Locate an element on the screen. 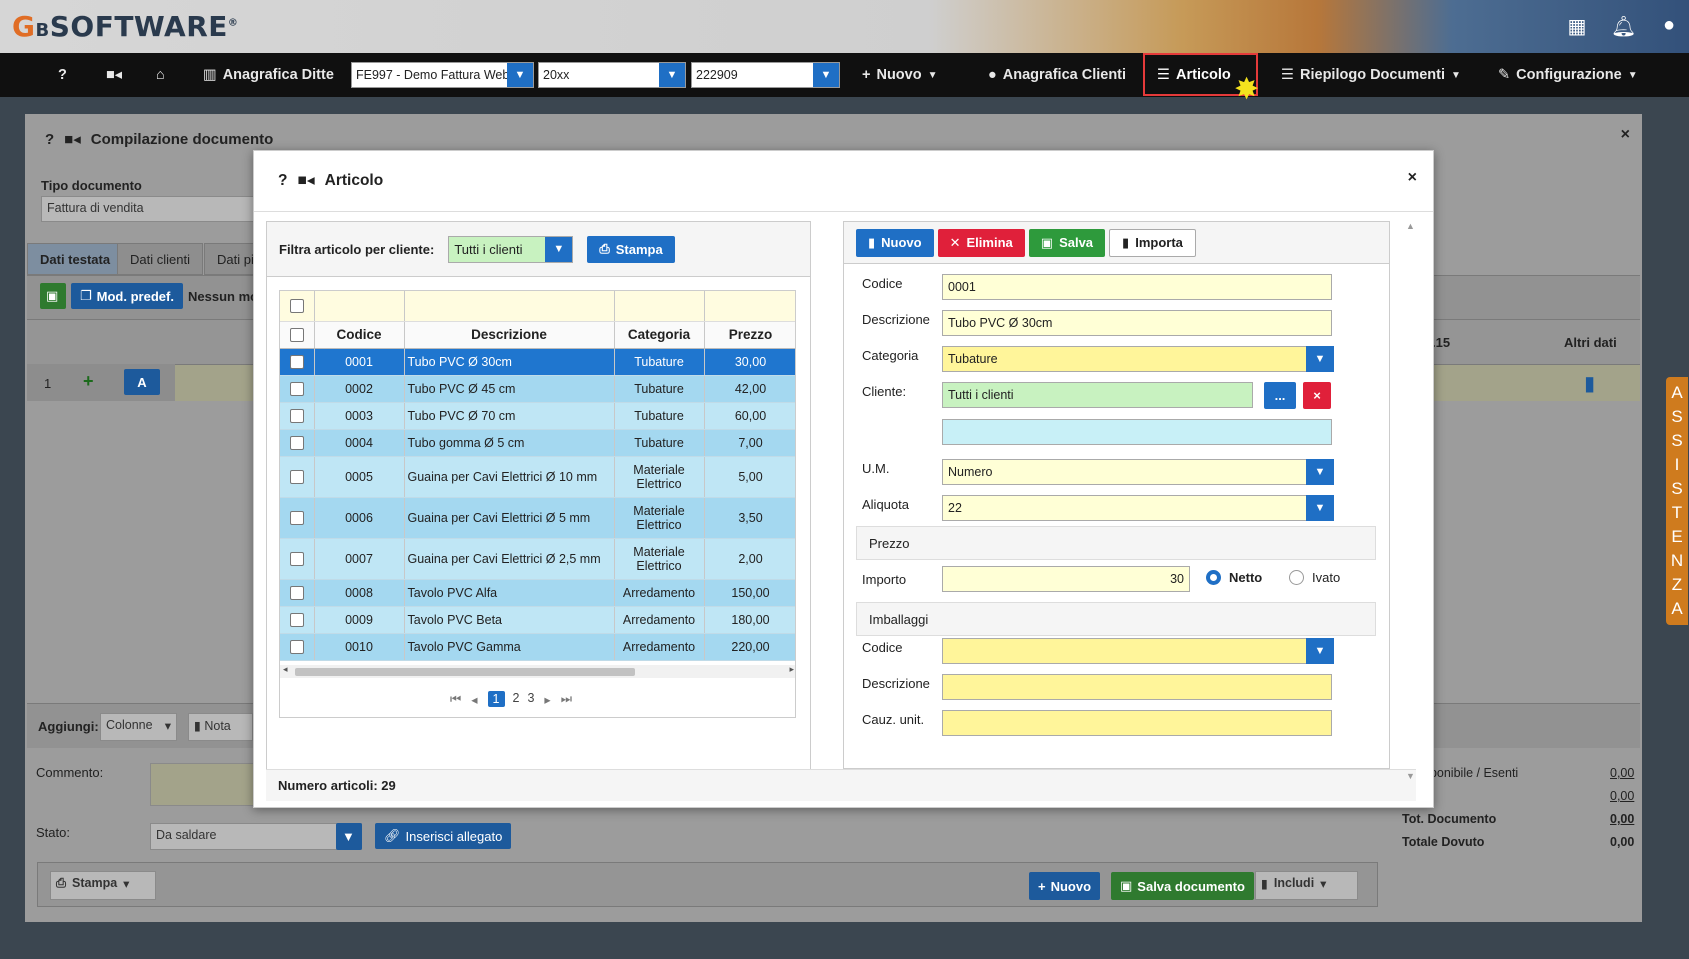  importa-button: ▮ Importa is located at coordinates (1152, 242).